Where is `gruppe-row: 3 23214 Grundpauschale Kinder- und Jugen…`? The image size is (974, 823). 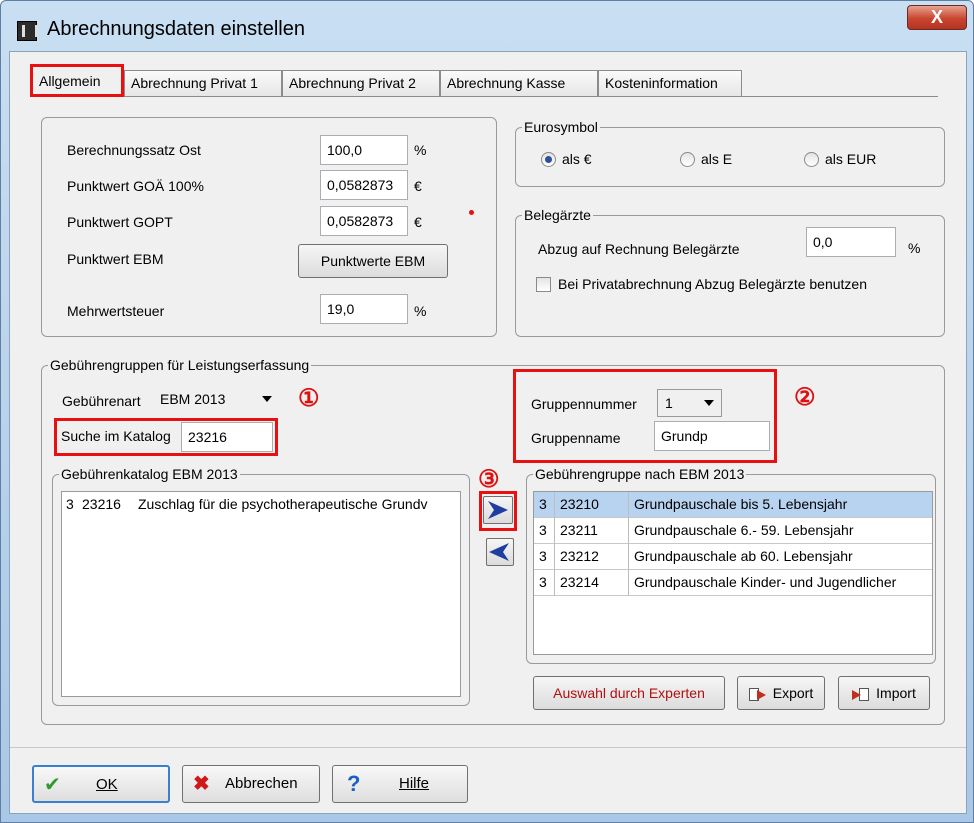 gruppe-row: 3 23214 Grundpauschale Kinder- und Jugen… is located at coordinates (733, 583).